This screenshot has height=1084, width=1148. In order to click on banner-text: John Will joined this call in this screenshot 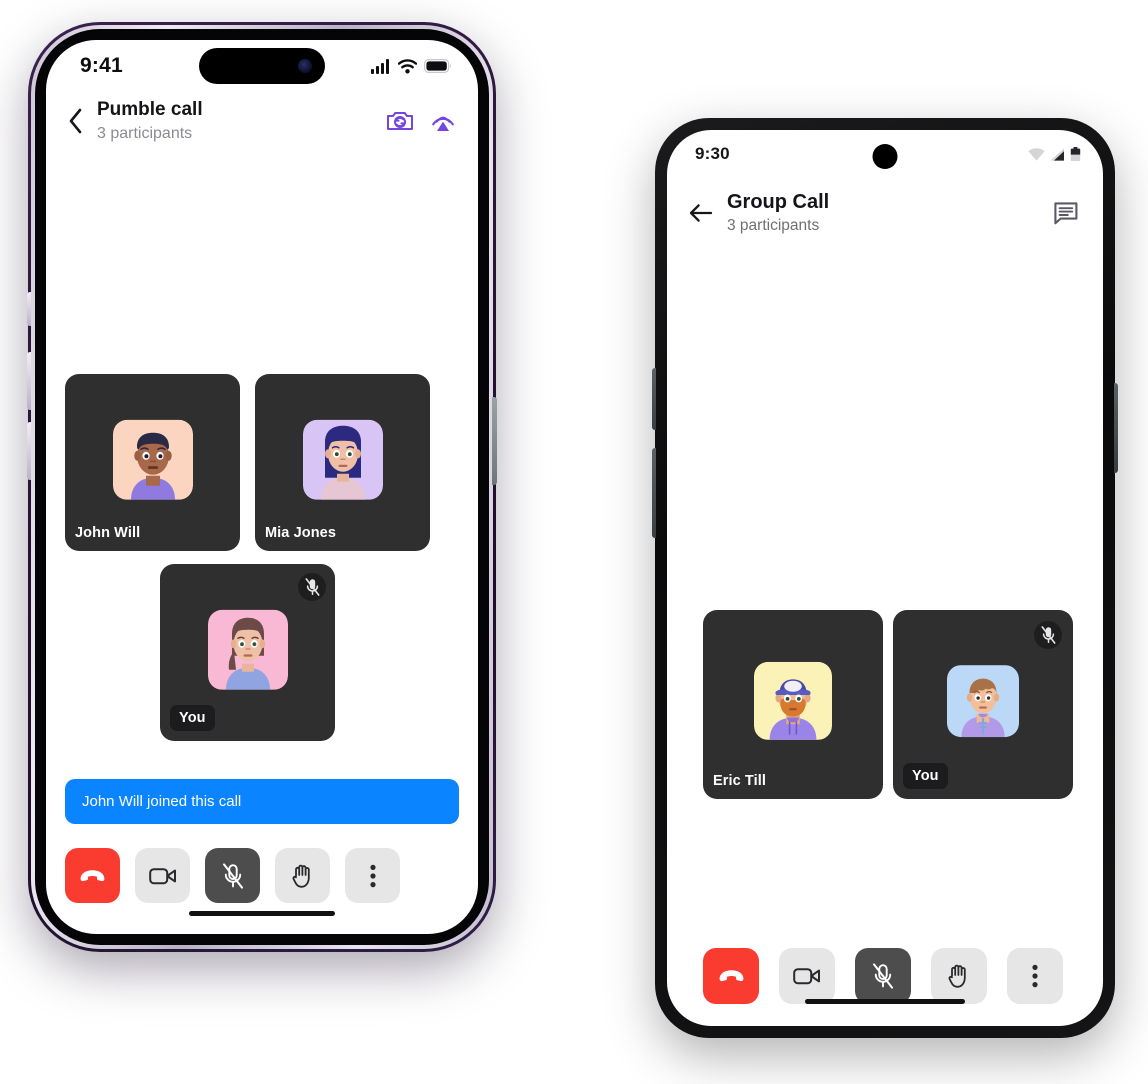, I will do `click(162, 801)`.